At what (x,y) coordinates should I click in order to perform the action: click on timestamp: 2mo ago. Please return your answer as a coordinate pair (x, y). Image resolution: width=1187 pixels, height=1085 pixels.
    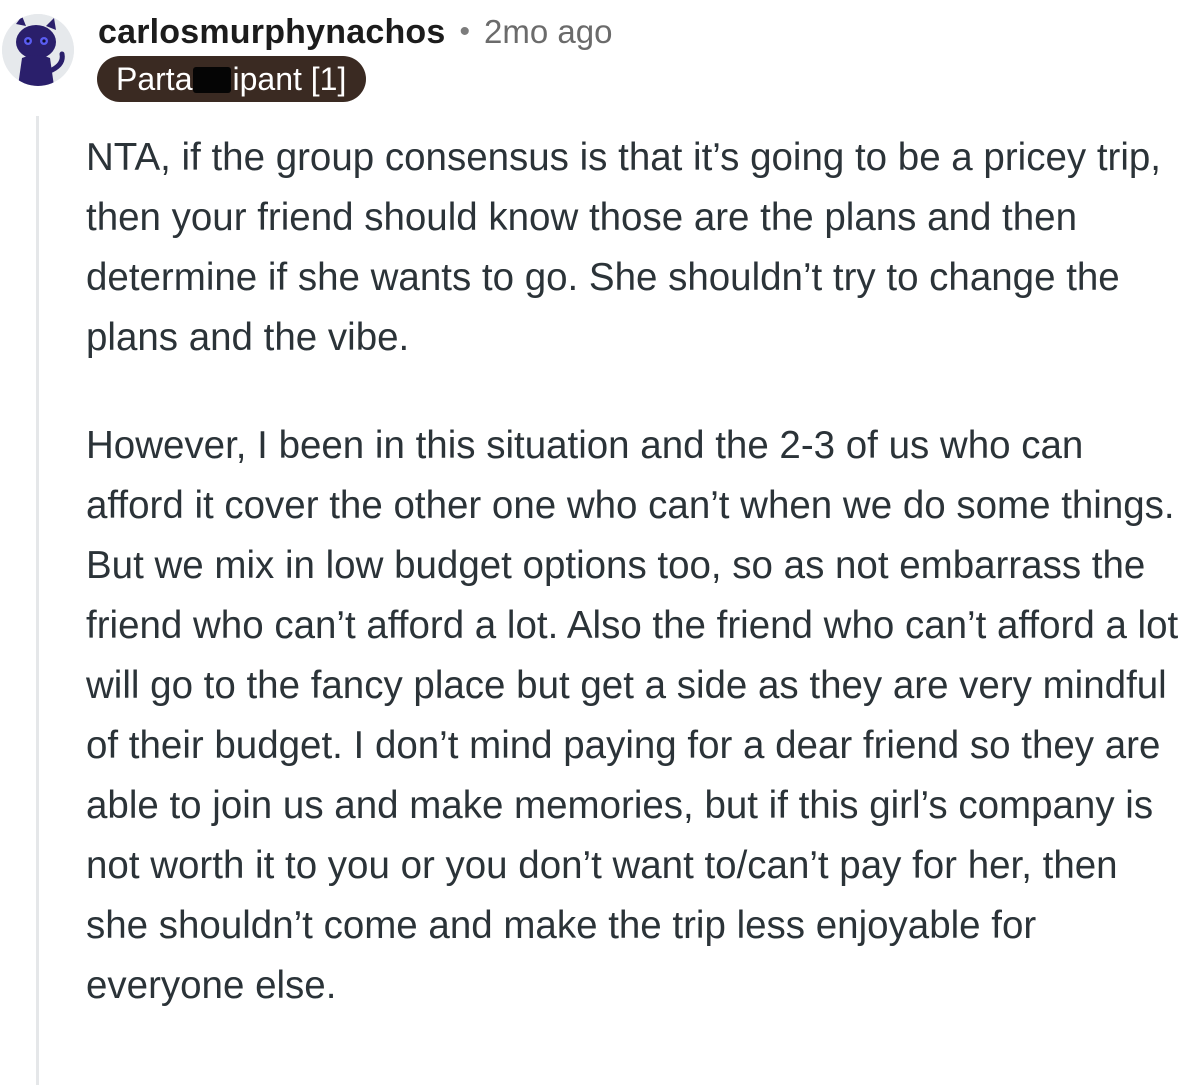
    Looking at the image, I should click on (548, 32).